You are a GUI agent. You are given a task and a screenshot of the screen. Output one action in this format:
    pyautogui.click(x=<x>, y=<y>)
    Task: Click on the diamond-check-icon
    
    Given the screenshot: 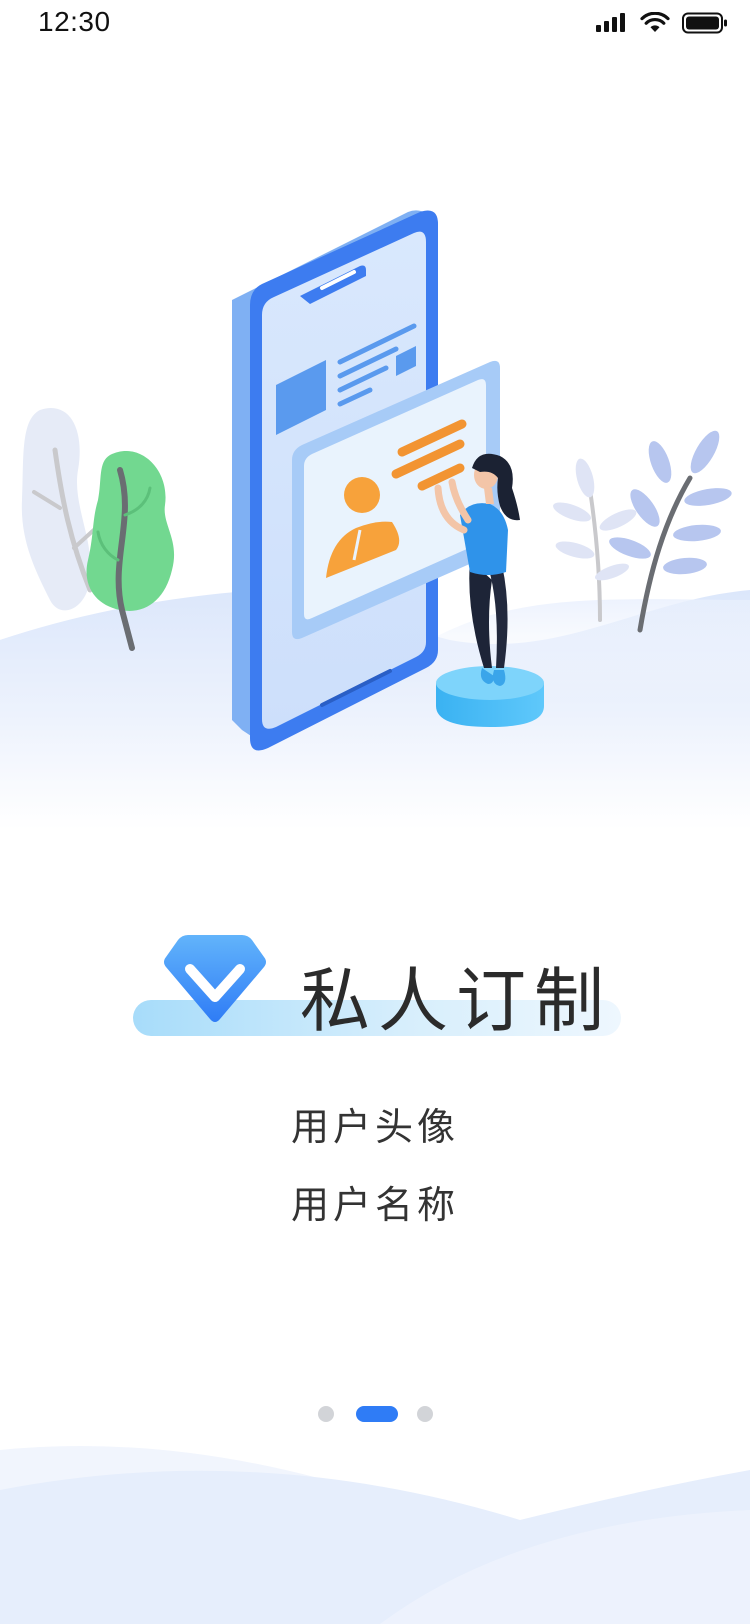 What is the action you would take?
    pyautogui.click(x=215, y=978)
    